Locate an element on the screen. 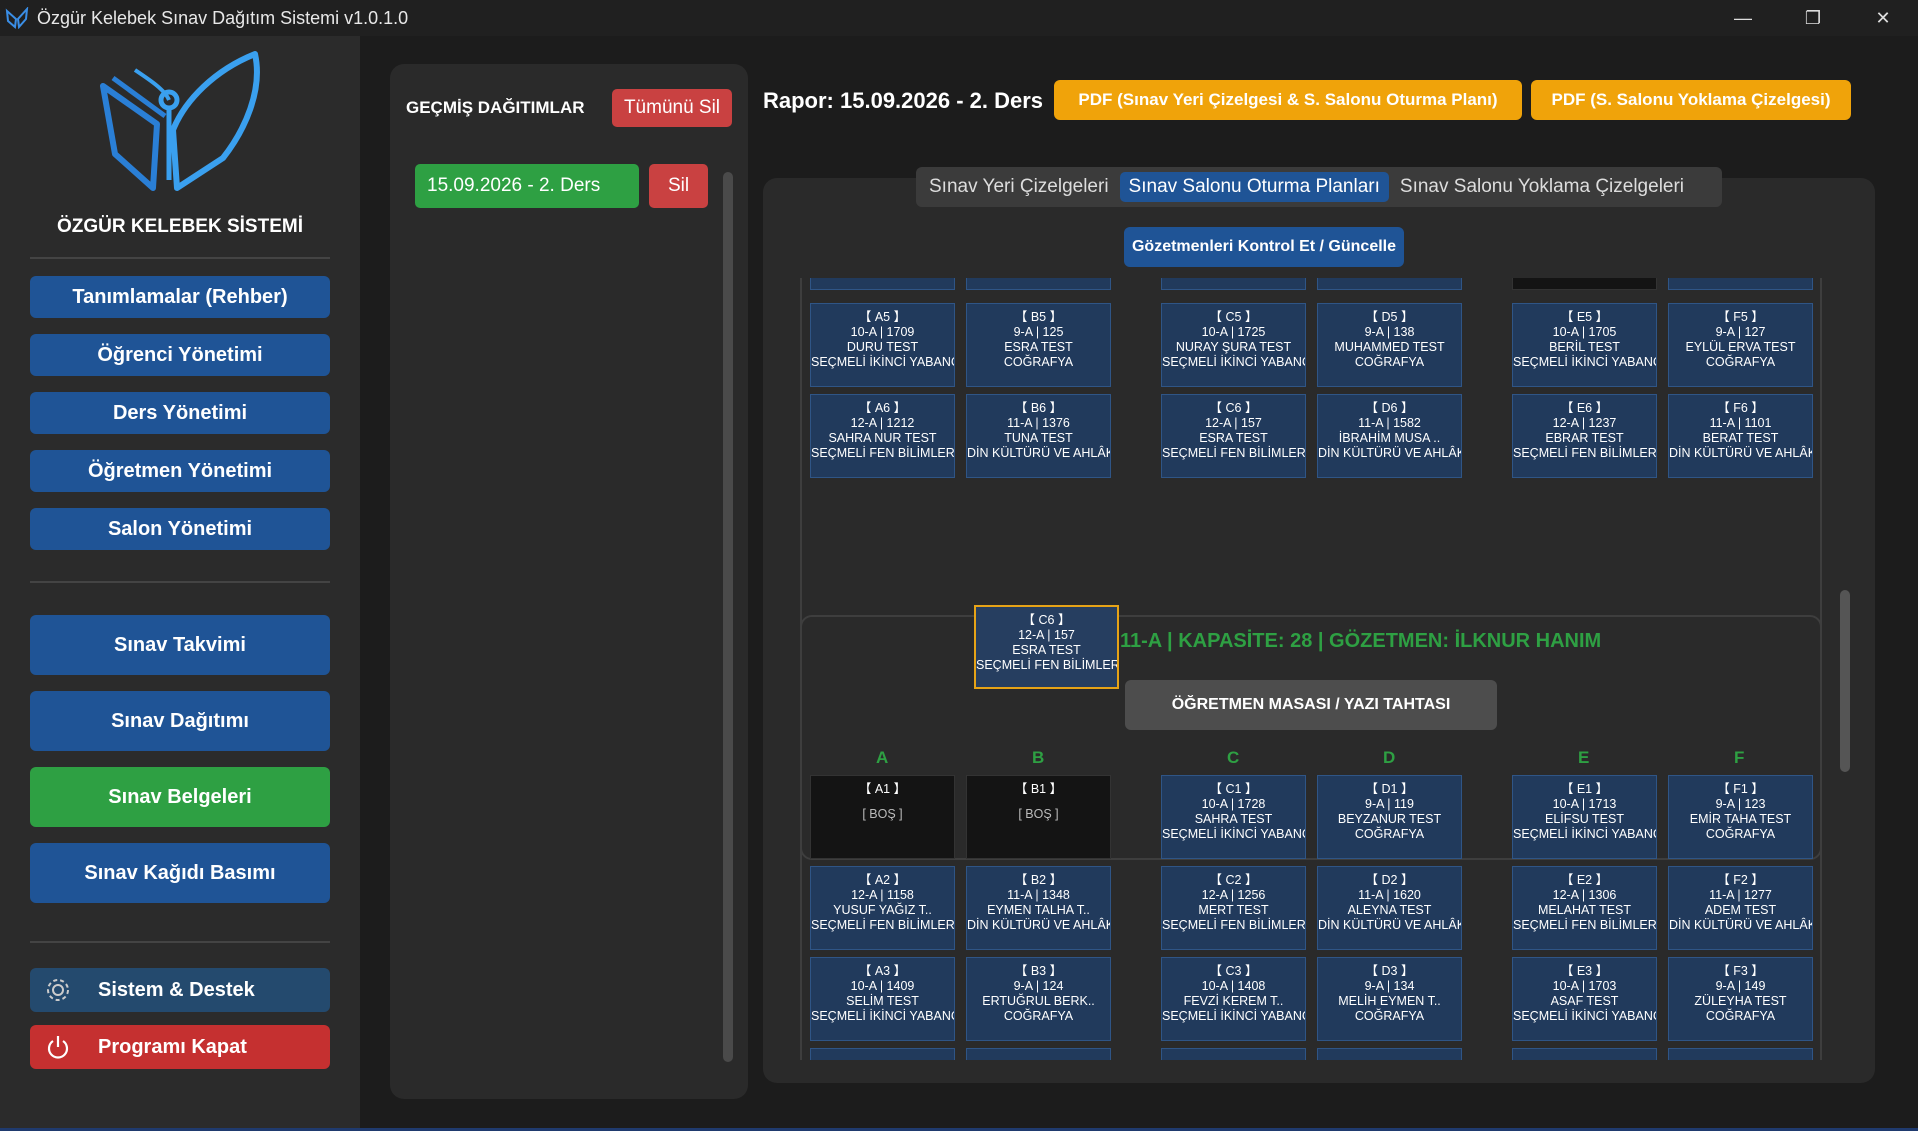 The height and width of the screenshot is (1131, 1918). delete-all-button: Tümünü Sil is located at coordinates (672, 108).